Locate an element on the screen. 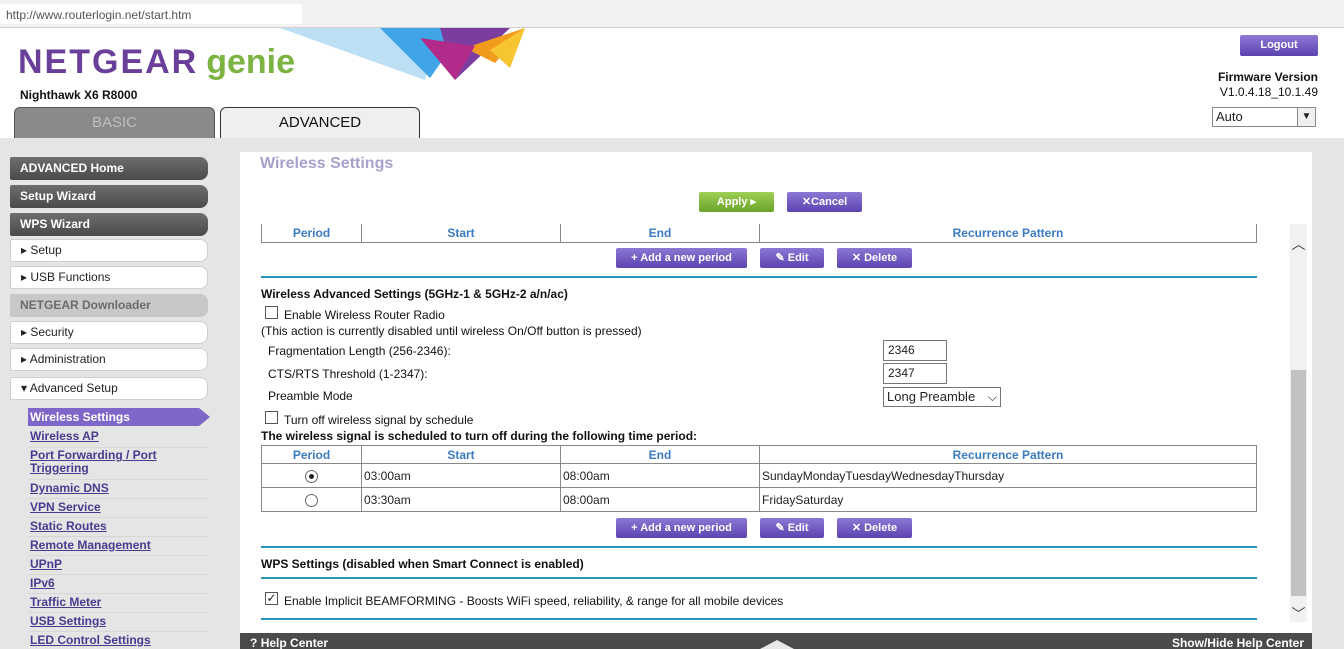 The image size is (1344, 649). preamble-value: Long Preamble is located at coordinates (931, 396).